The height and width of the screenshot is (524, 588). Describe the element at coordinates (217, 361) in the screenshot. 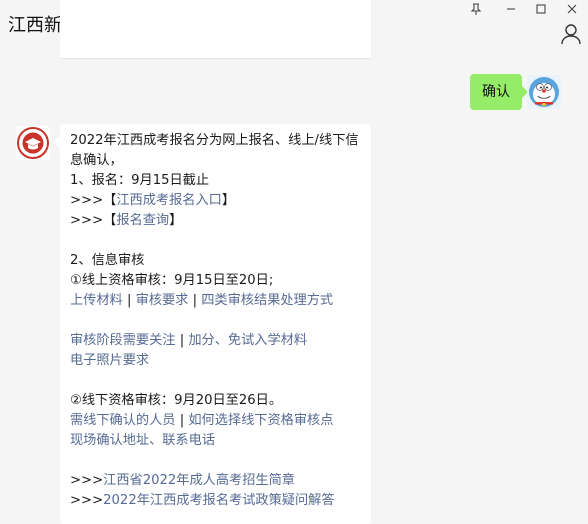

I see `photo-link-line: 电子照片要求` at that location.